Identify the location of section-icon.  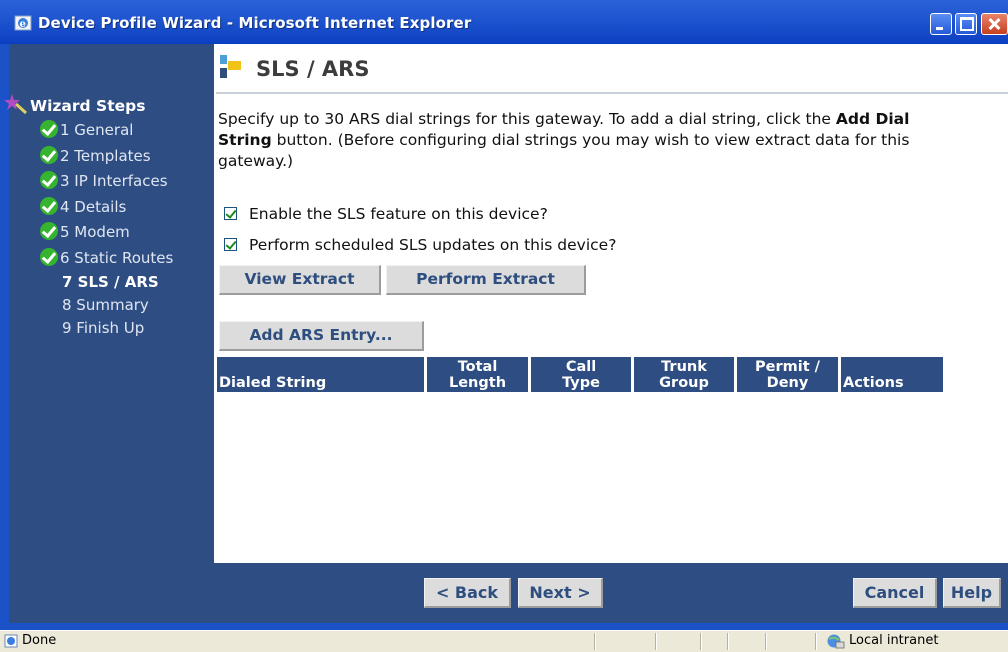
(230, 66).